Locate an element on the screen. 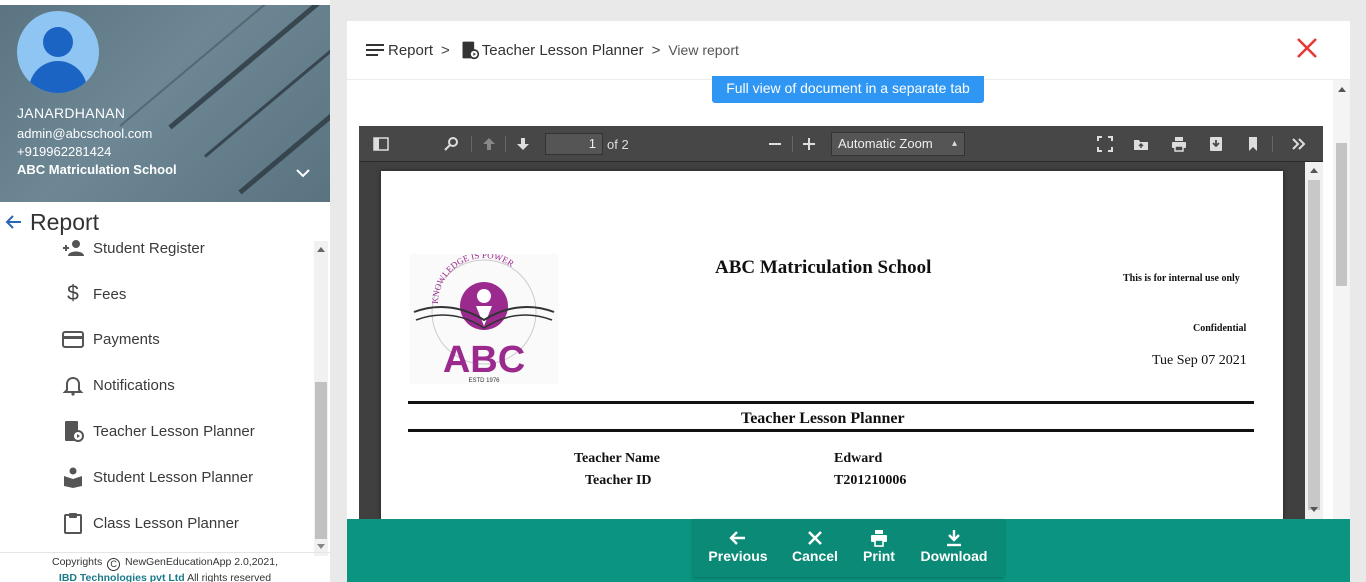 The image size is (1366, 582). sidebar-item-class-lesson-planner: Class Lesson Planner is located at coordinates (150, 523).